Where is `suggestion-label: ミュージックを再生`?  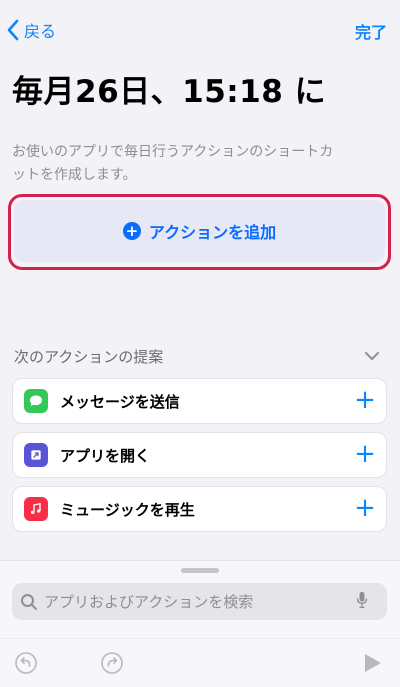
suggestion-label: ミュージックを再生 is located at coordinates (127, 509).